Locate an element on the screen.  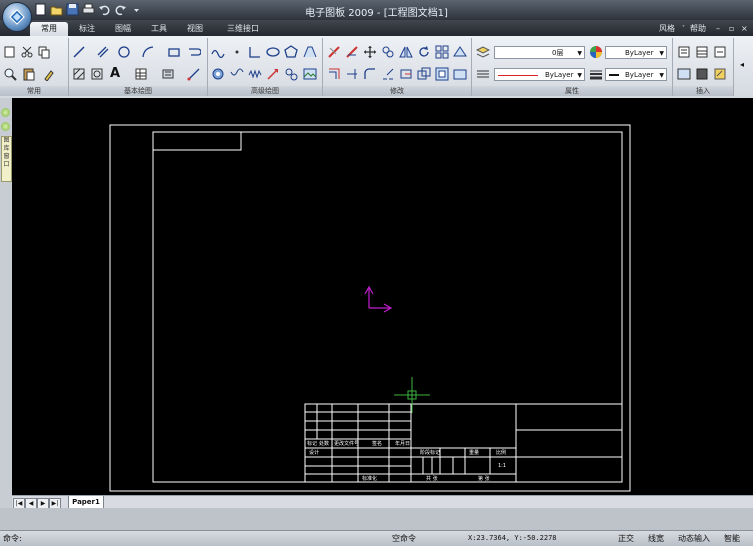
delete-icon is located at coordinates (334, 52).